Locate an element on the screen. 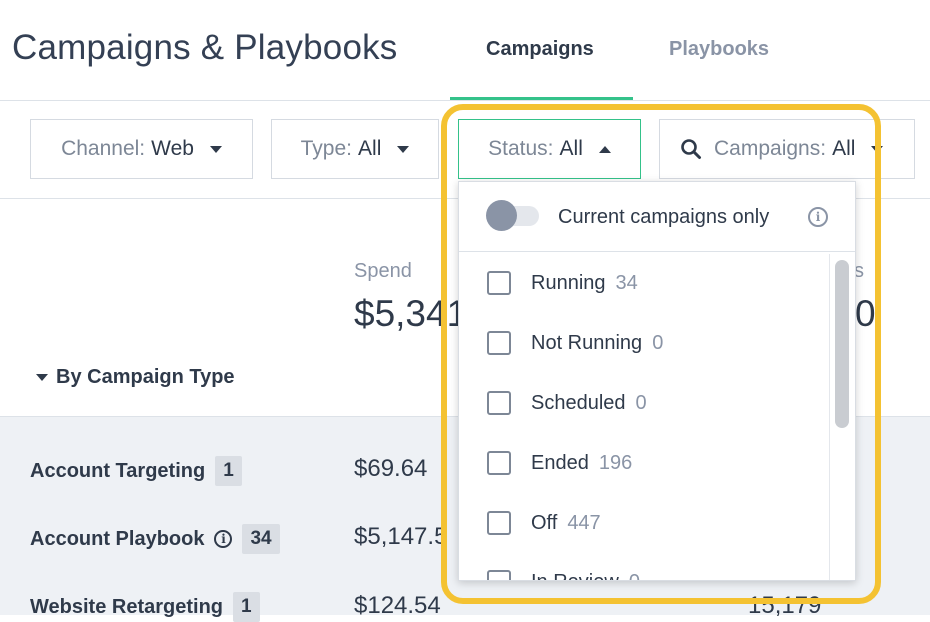 The image size is (930, 622). row-name: Website Retargeting is located at coordinates (126, 606).